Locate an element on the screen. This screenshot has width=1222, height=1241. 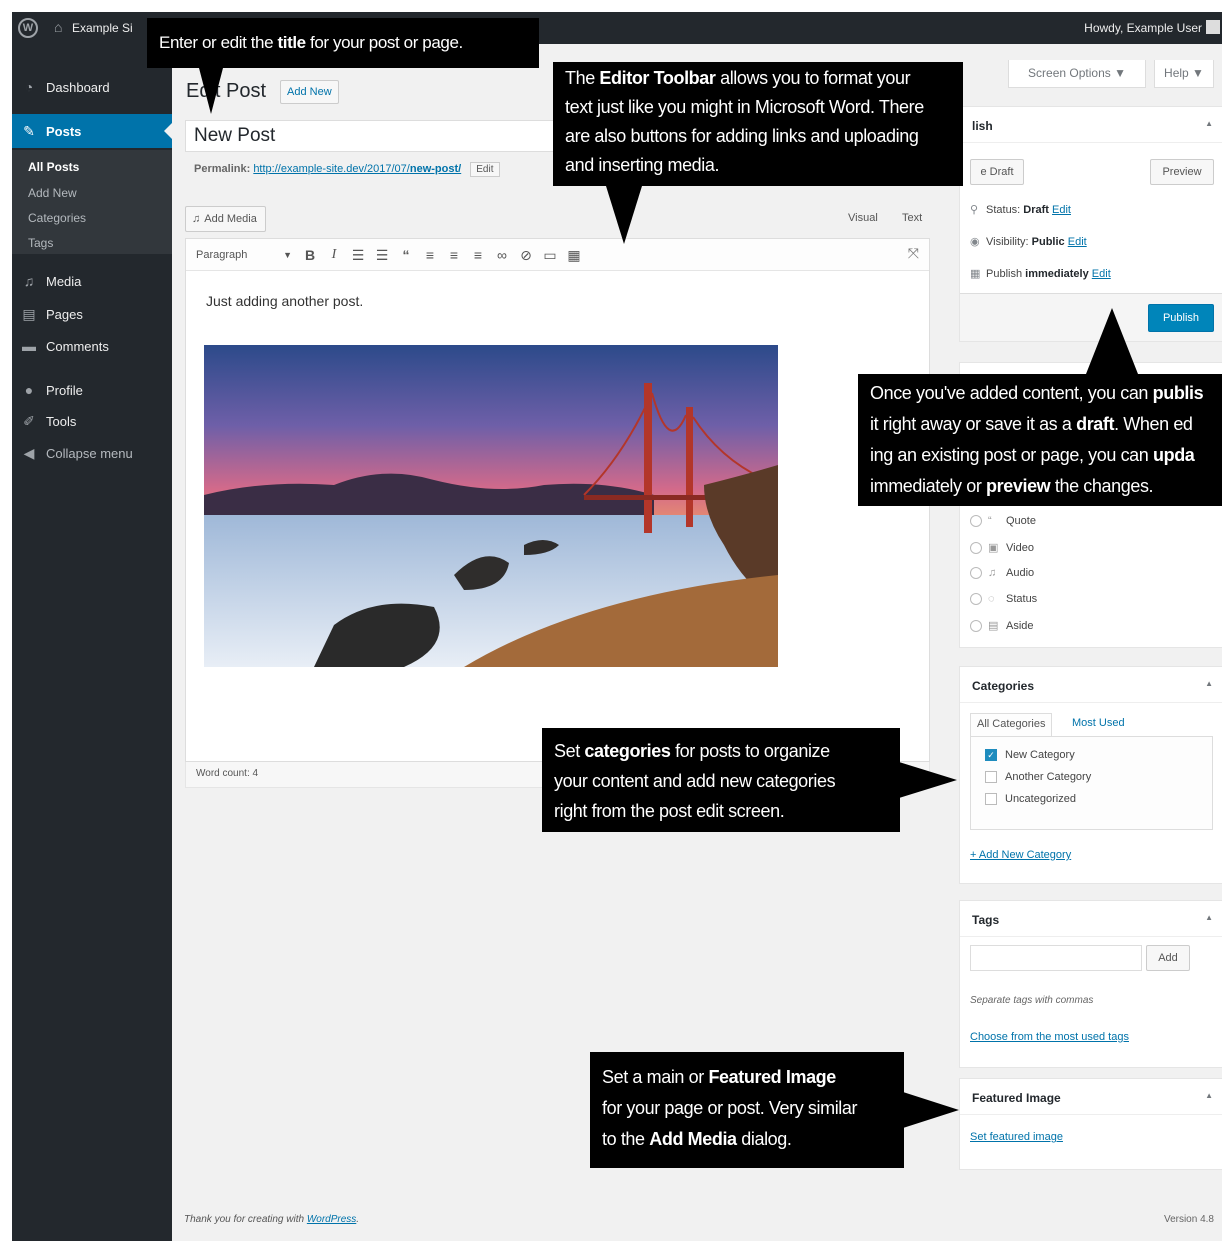
category-another: Another Category is located at coordinates (1038, 777).